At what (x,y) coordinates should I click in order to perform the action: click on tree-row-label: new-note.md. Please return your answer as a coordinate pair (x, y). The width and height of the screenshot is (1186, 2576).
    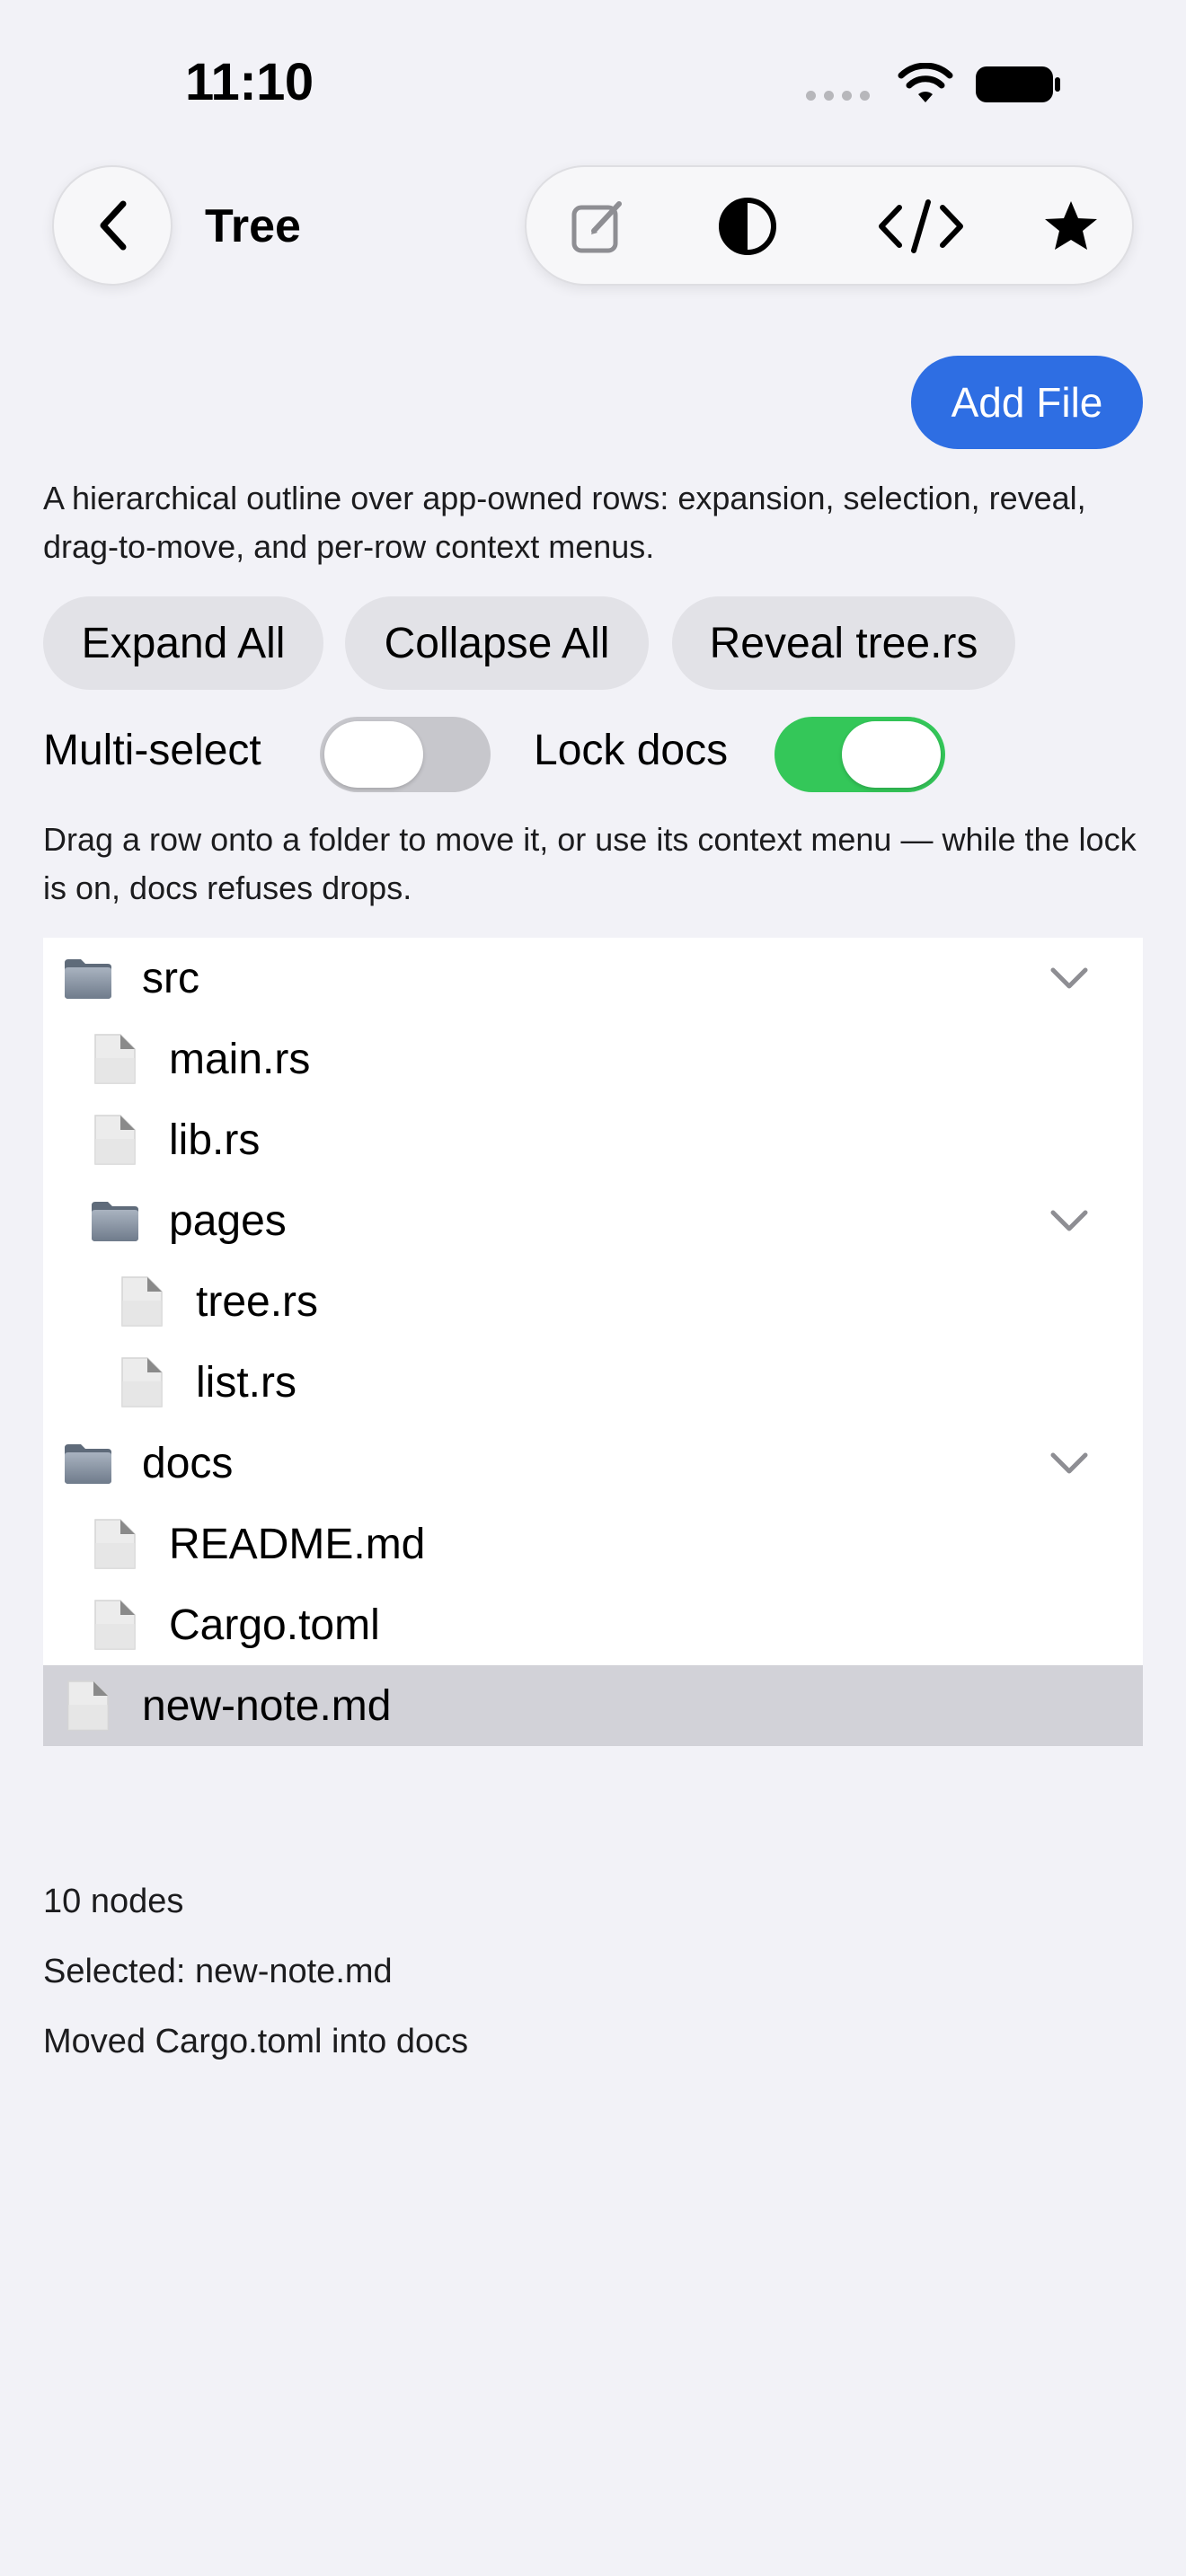
    Looking at the image, I should click on (267, 1706).